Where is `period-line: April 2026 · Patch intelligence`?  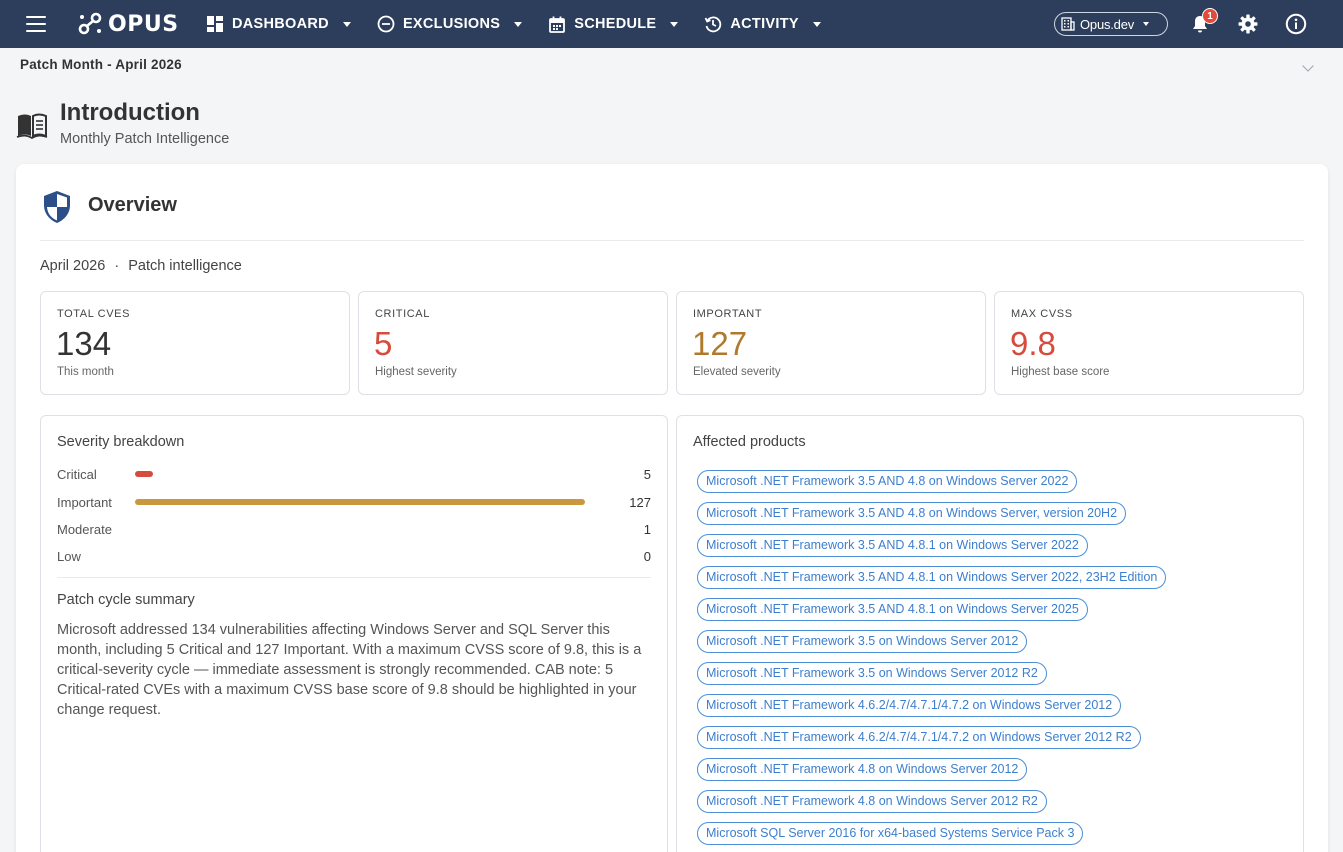 period-line: April 2026 · Patch intelligence is located at coordinates (141, 266).